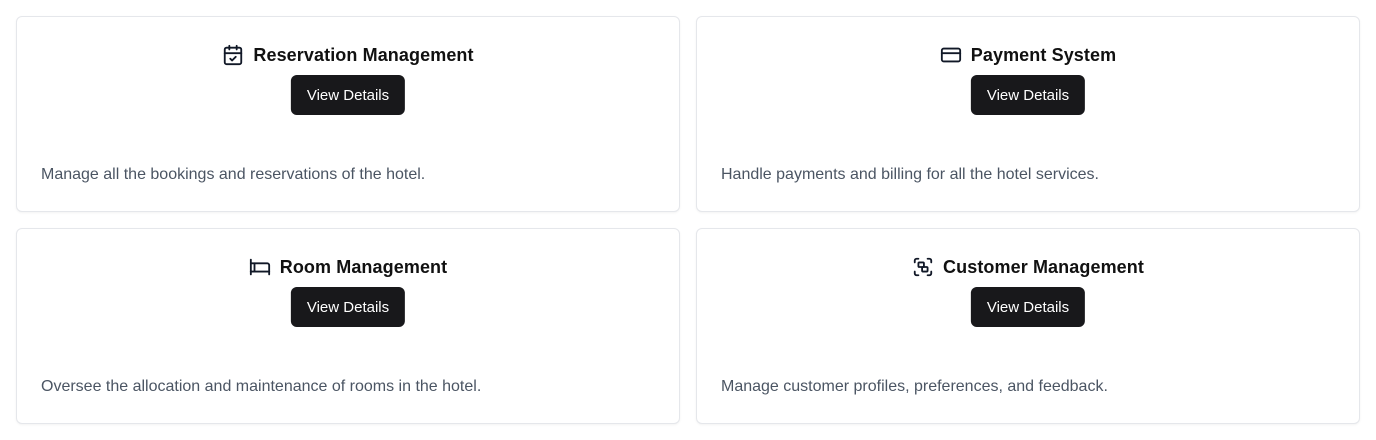  I want to click on card-header: Customer Management, so click(1028, 267).